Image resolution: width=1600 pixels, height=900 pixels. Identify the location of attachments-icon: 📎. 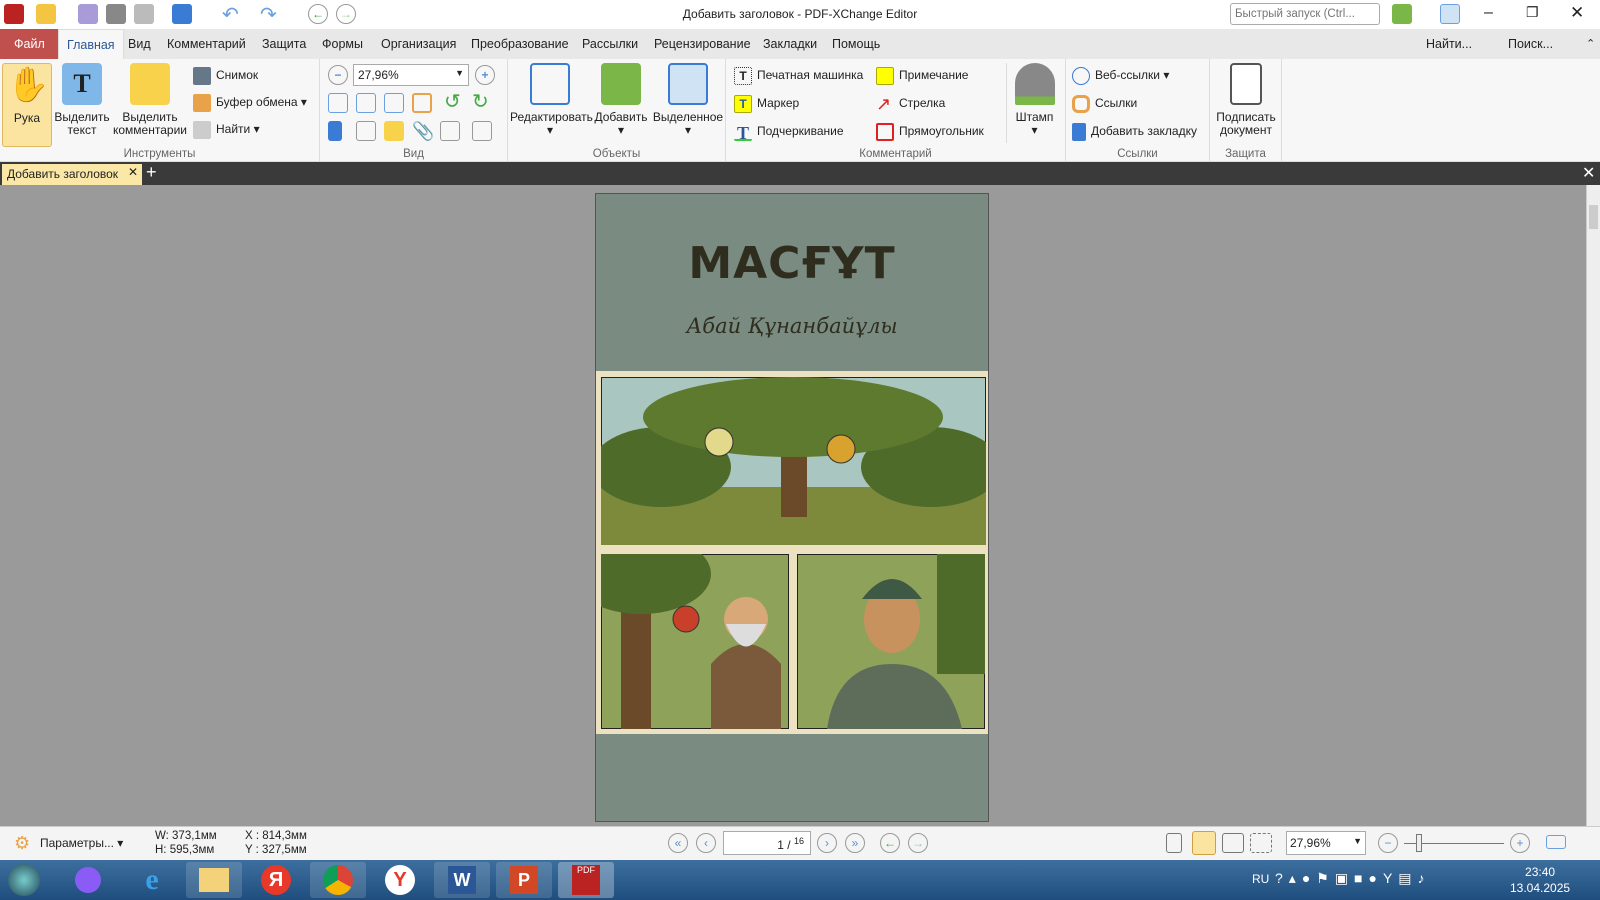
(423, 131).